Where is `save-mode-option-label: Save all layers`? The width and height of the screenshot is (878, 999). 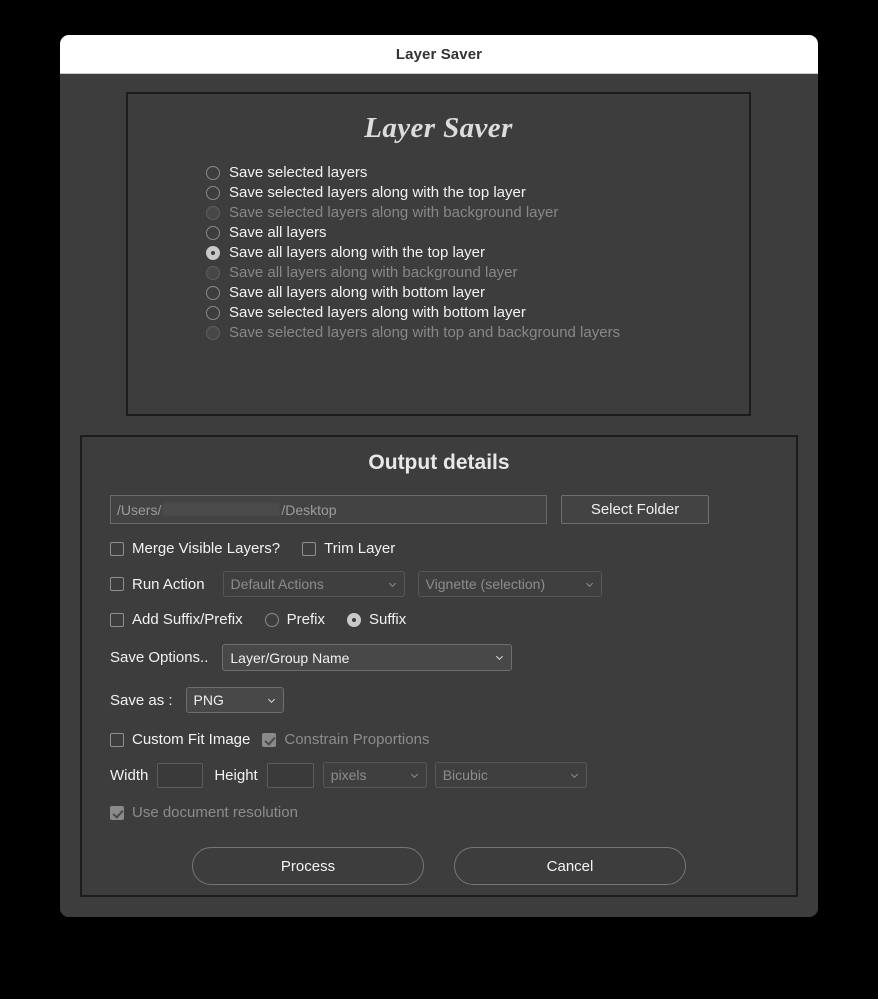 save-mode-option-label: Save all layers is located at coordinates (278, 232).